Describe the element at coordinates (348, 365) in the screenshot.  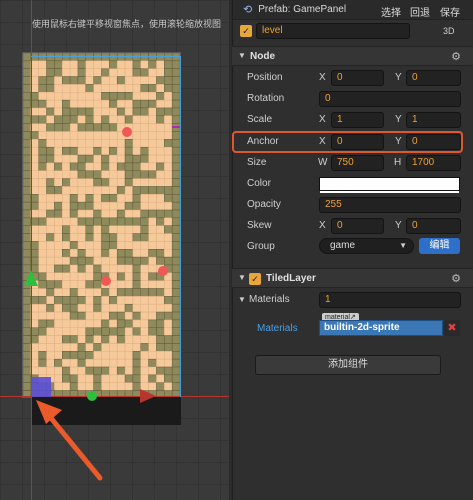
I see `add-component-button: 添加组件` at that location.